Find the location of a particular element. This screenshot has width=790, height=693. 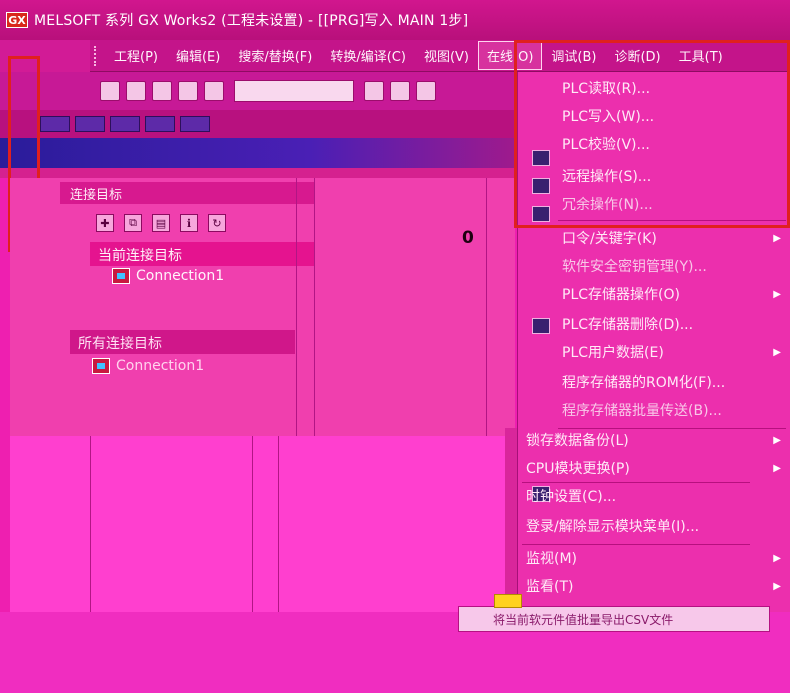

search-icon is located at coordinates (214, 91).